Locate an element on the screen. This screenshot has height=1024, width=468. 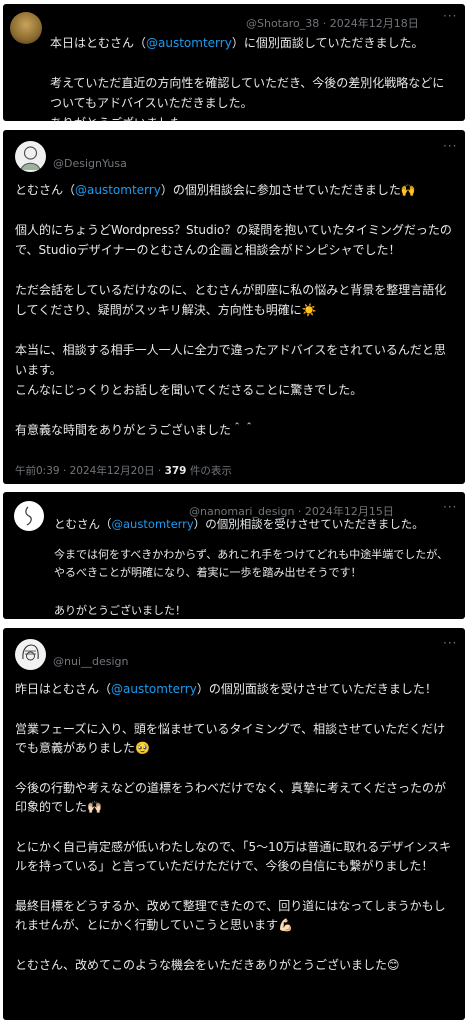
post-paragraph: 本当に、相談する相手一人一人に全力で違ったアドバイスをされているんだと思います。 is located at coordinates (236, 360).